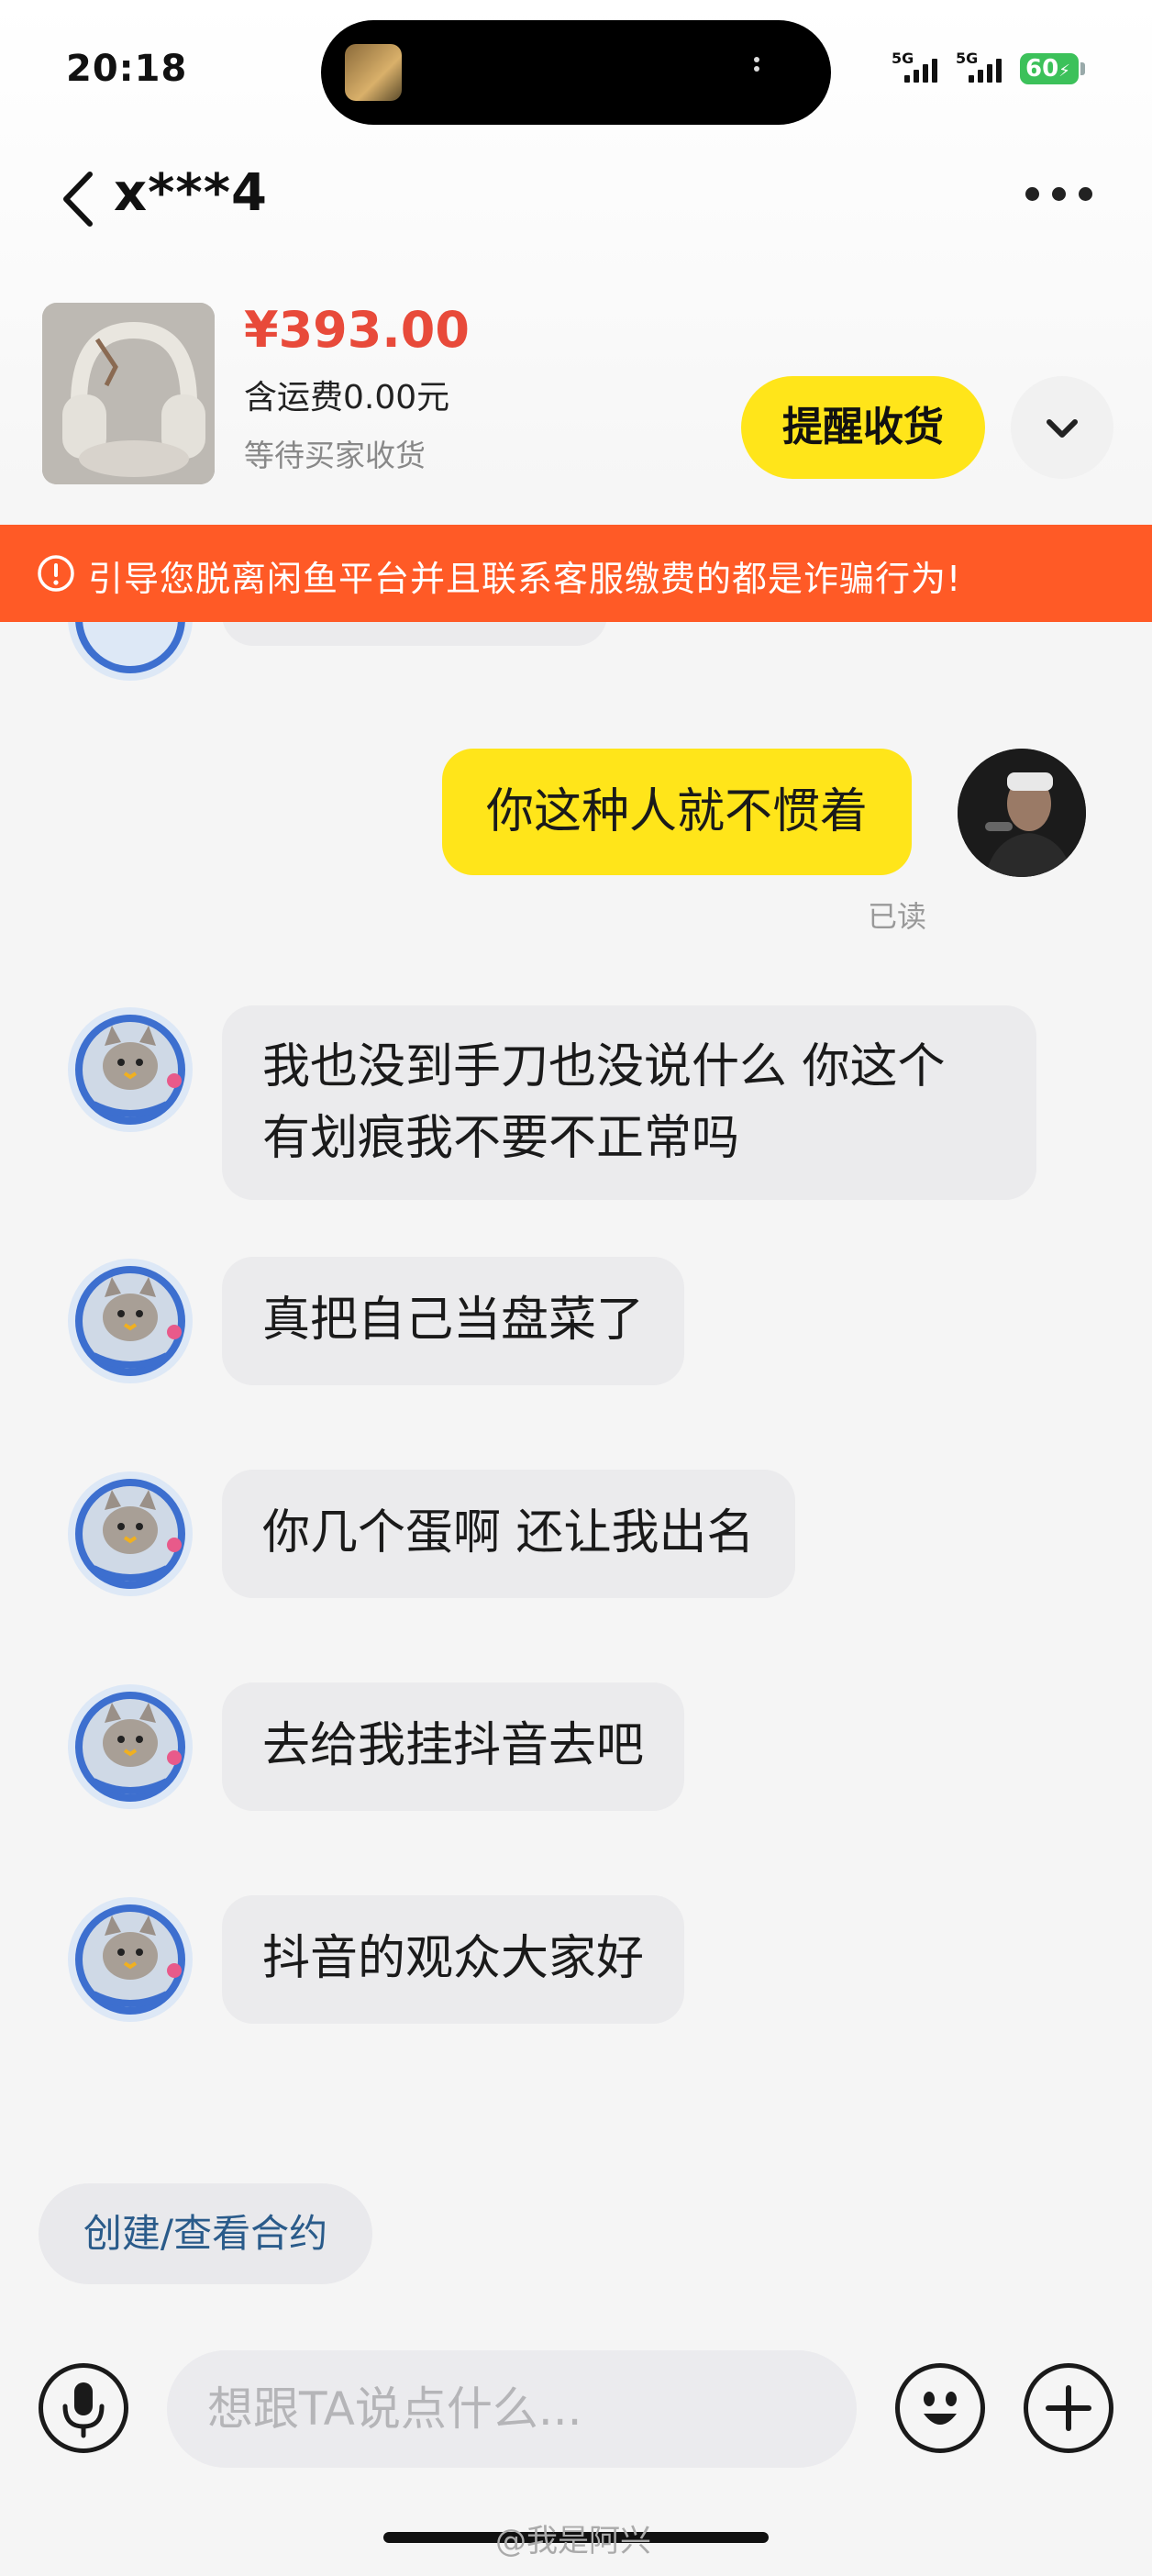 The height and width of the screenshot is (2576, 1152). I want to click on contract-button: 创建/查看合约, so click(205, 2233).